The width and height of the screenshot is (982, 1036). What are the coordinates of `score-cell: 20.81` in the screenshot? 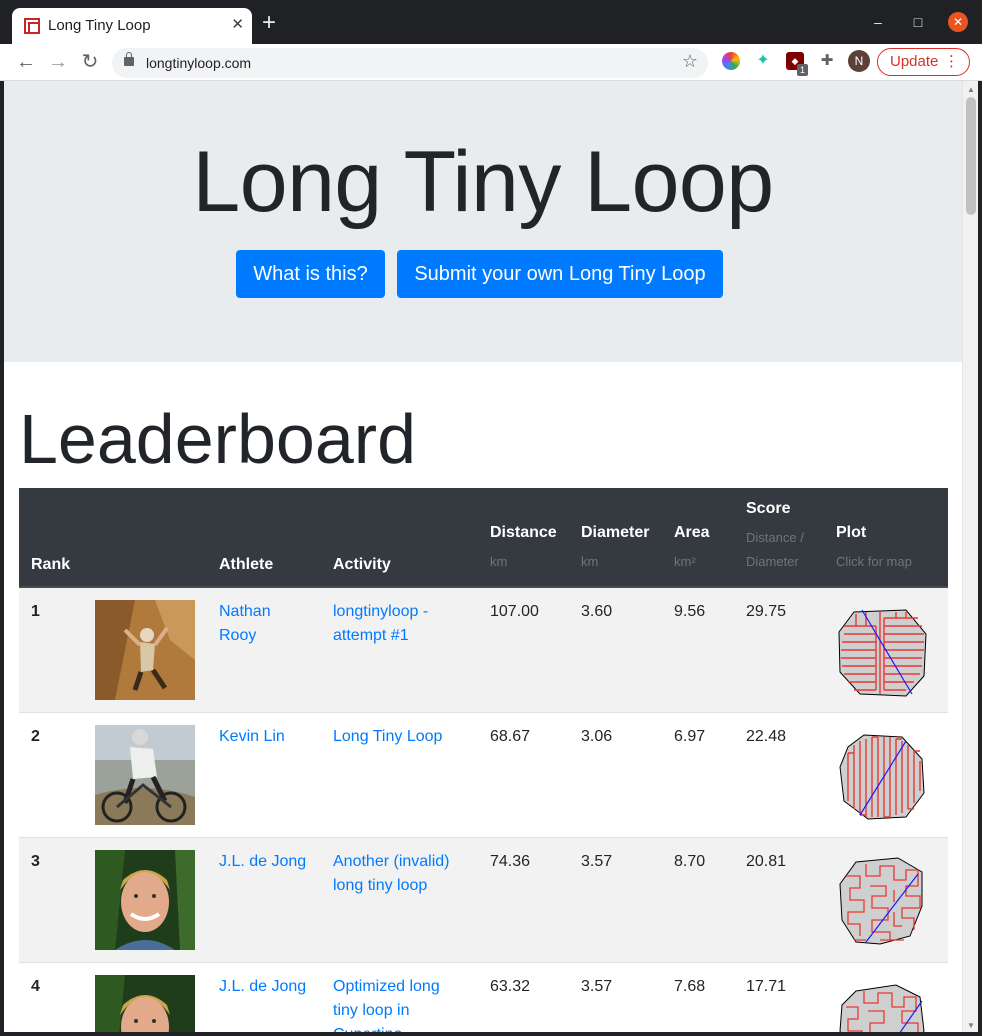 It's located at (779, 900).